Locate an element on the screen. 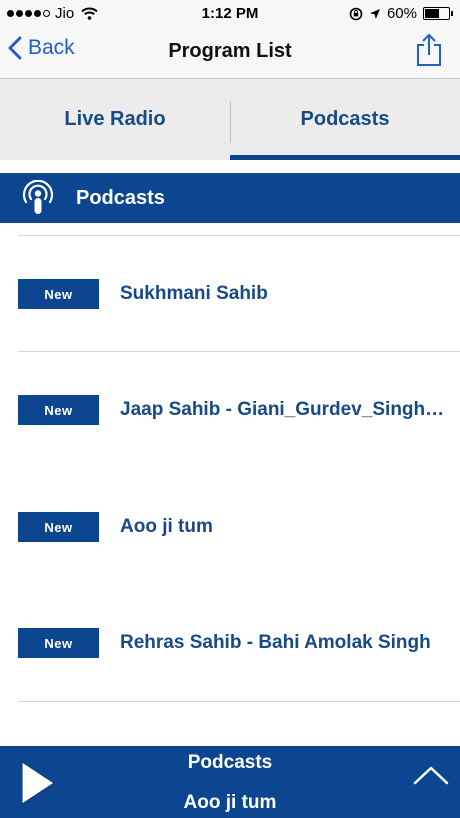 The image size is (460, 818). section-title: Podcasts is located at coordinates (120, 197).